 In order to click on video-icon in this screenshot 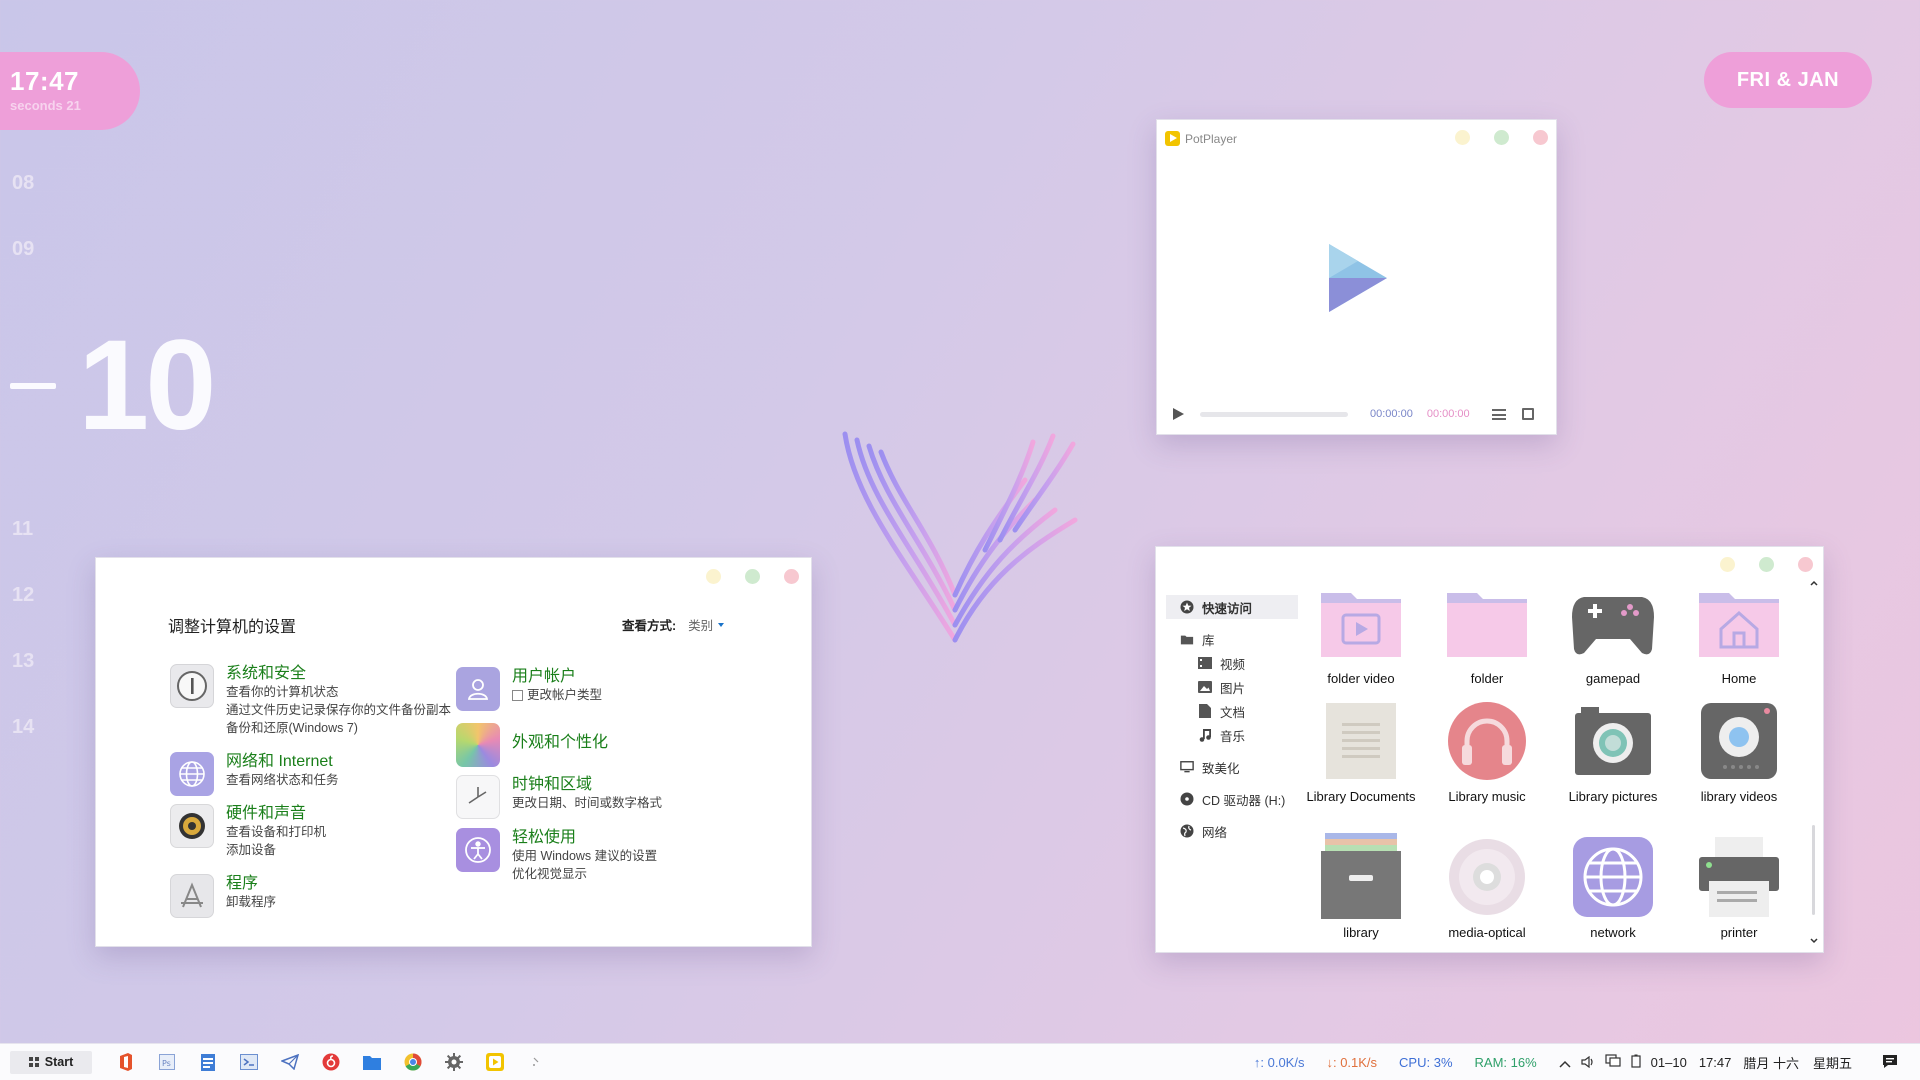, I will do `click(1205, 663)`.